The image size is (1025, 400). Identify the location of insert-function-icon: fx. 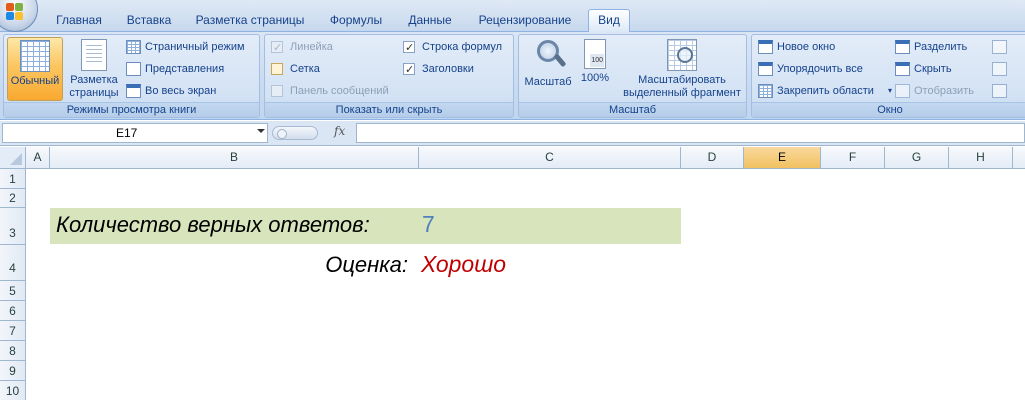
(339, 131).